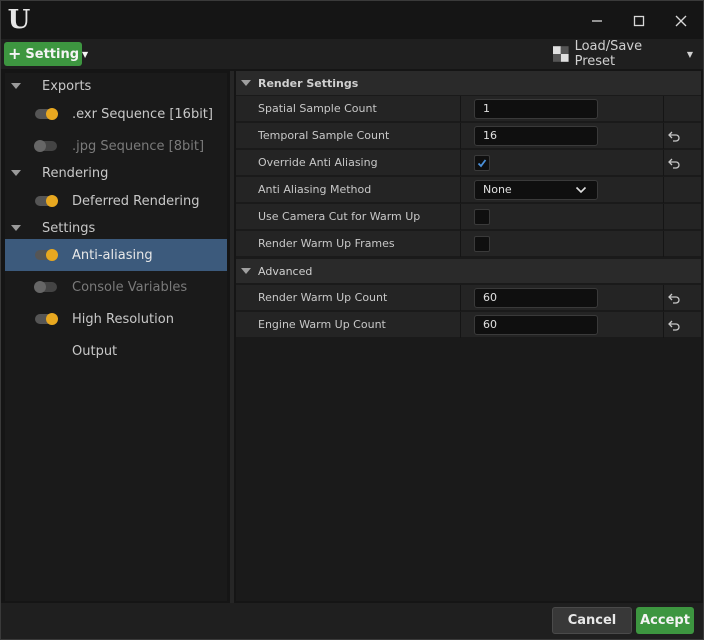 The width and height of the screenshot is (704, 640). Describe the element at coordinates (326, 243) in the screenshot. I see `prop-label: Render Warm Up Frames` at that location.